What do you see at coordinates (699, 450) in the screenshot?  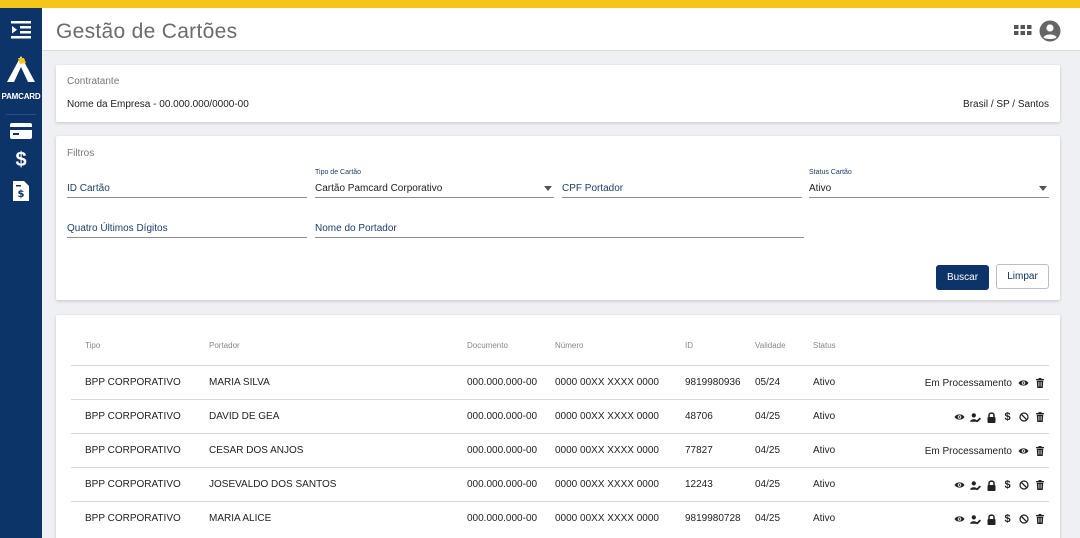 I see `cell-id: 77827` at bounding box center [699, 450].